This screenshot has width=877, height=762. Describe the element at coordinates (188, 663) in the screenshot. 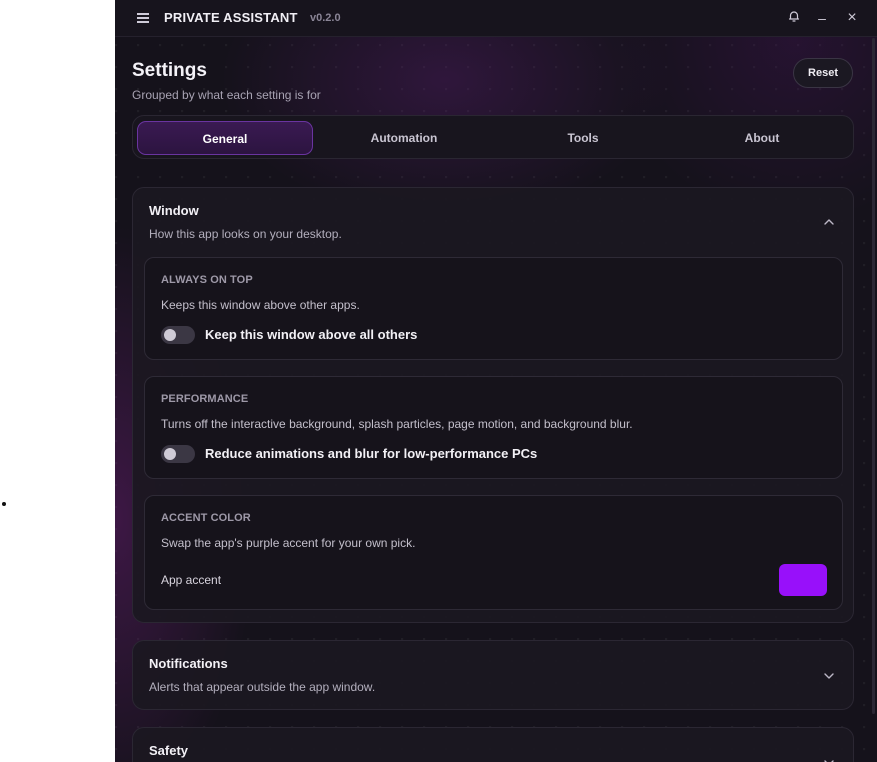

I see `section-title: Notifications` at that location.